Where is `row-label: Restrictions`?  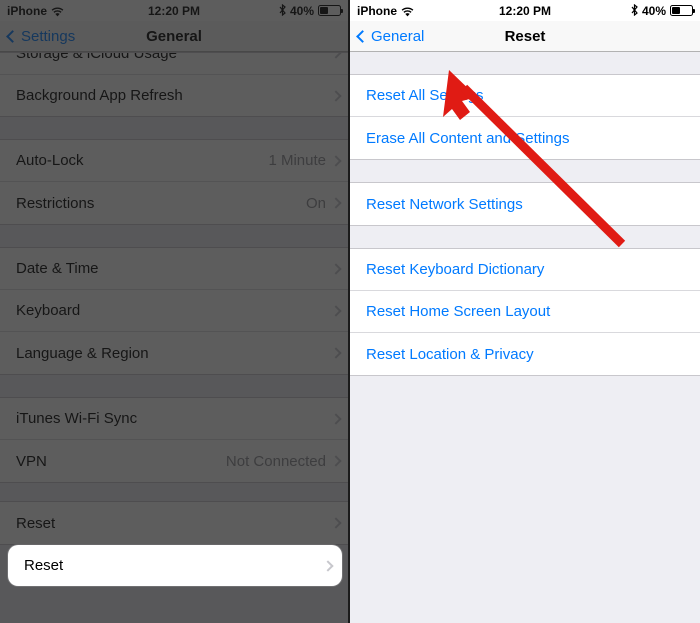
row-label: Restrictions is located at coordinates (55, 203).